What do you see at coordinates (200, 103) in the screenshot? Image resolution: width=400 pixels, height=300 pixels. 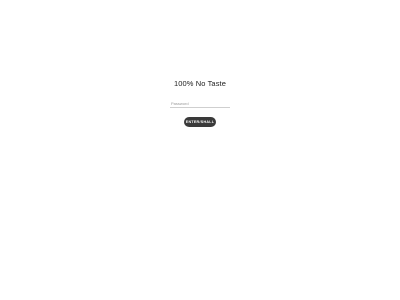 I see `password-input` at bounding box center [200, 103].